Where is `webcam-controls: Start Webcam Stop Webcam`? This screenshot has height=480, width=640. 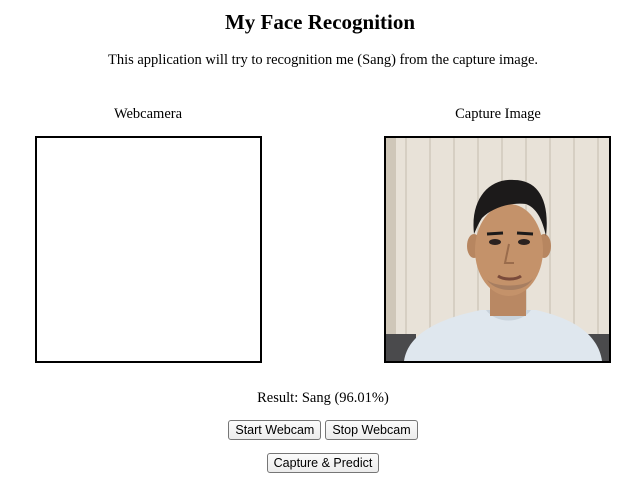 webcam-controls: Start Webcam Stop Webcam is located at coordinates (320, 430).